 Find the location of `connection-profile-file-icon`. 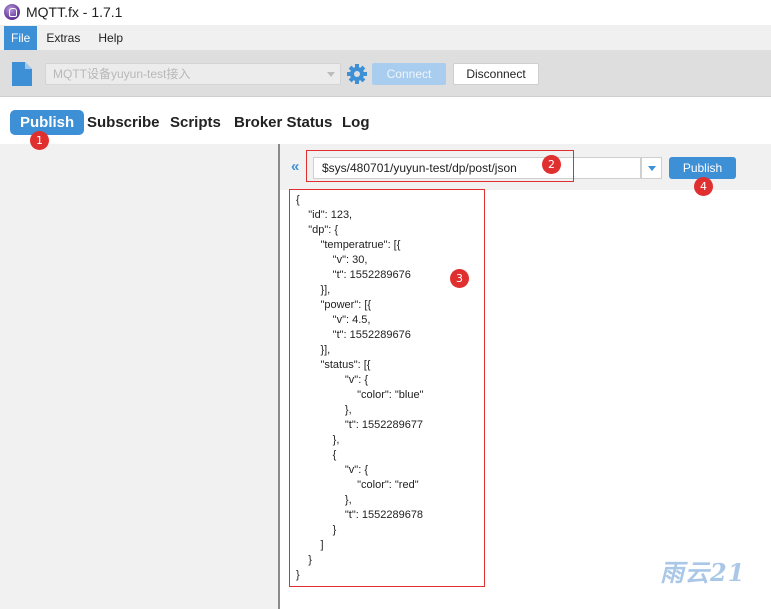

connection-profile-file-icon is located at coordinates (22, 74).